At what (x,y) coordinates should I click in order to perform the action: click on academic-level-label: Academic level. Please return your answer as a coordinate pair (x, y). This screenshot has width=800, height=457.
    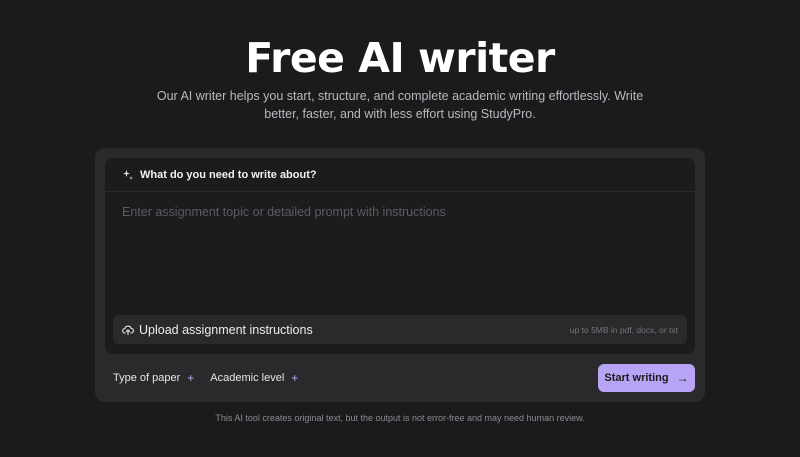
    Looking at the image, I should click on (247, 378).